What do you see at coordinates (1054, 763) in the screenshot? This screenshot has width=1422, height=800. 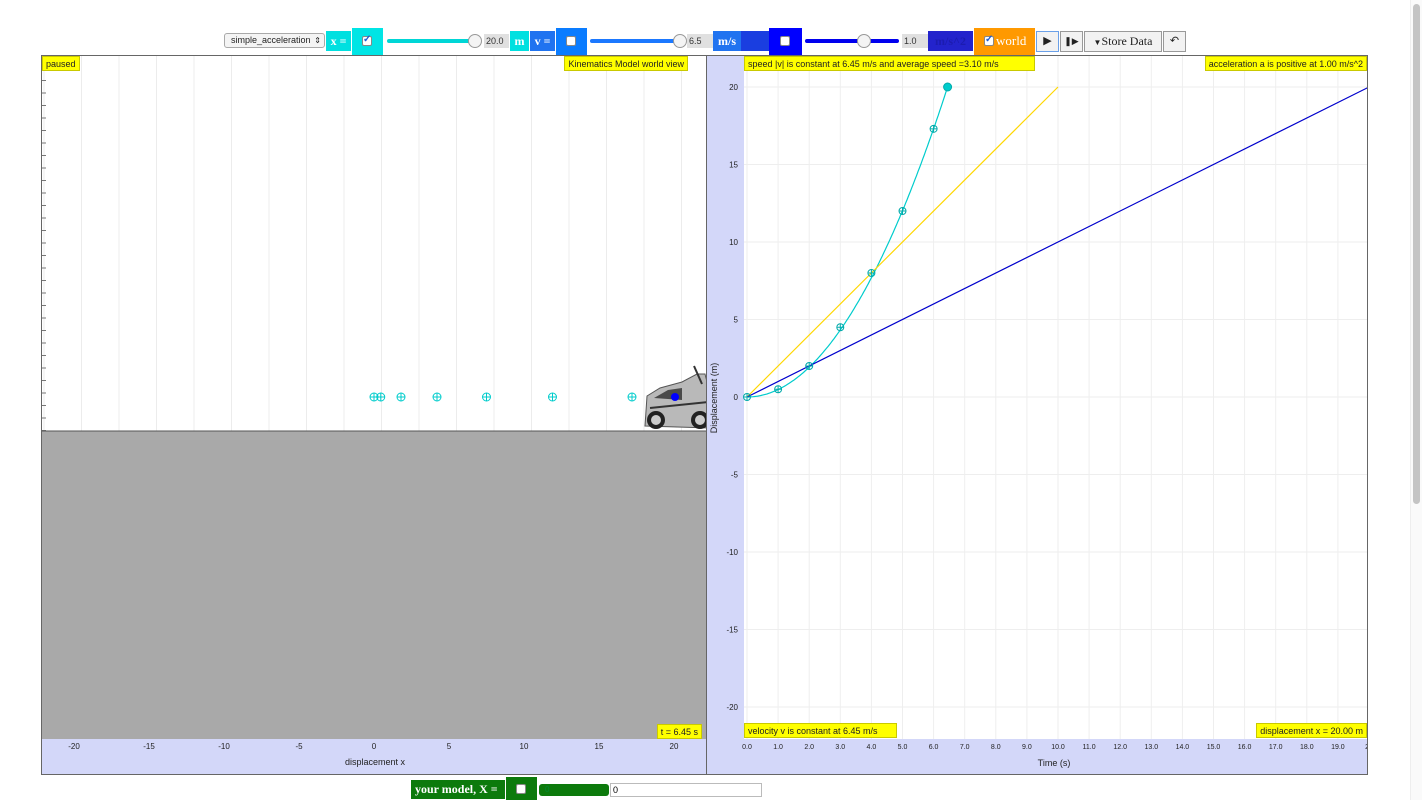 I see `graph-x-label: Time (s)` at bounding box center [1054, 763].